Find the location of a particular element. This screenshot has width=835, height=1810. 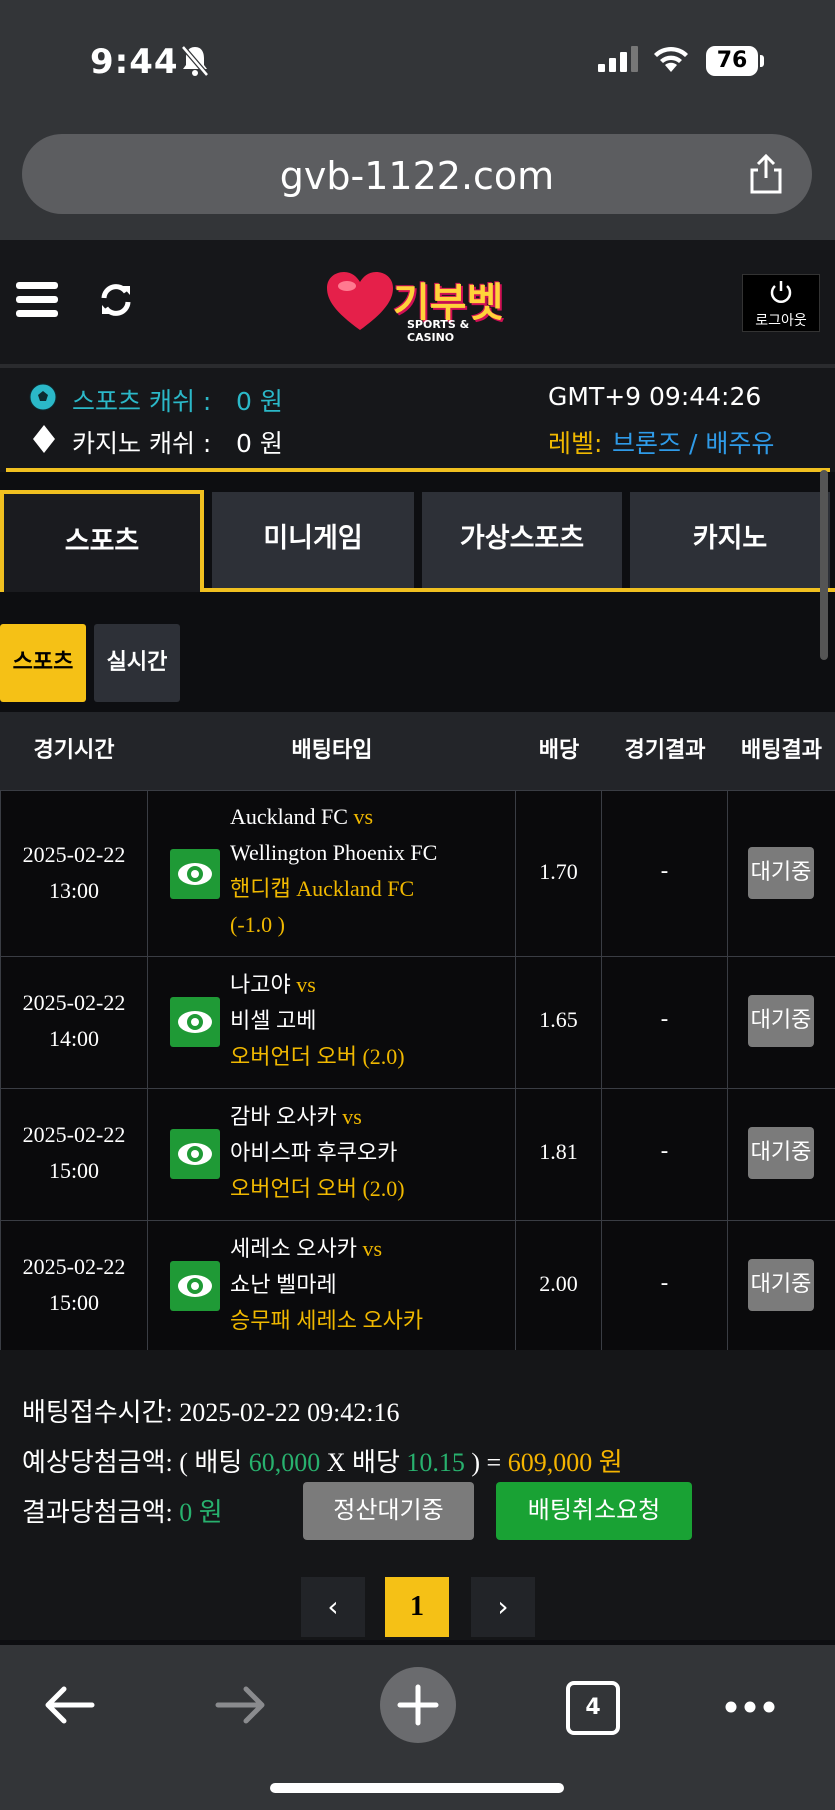

home-indicator is located at coordinates (417, 1788).